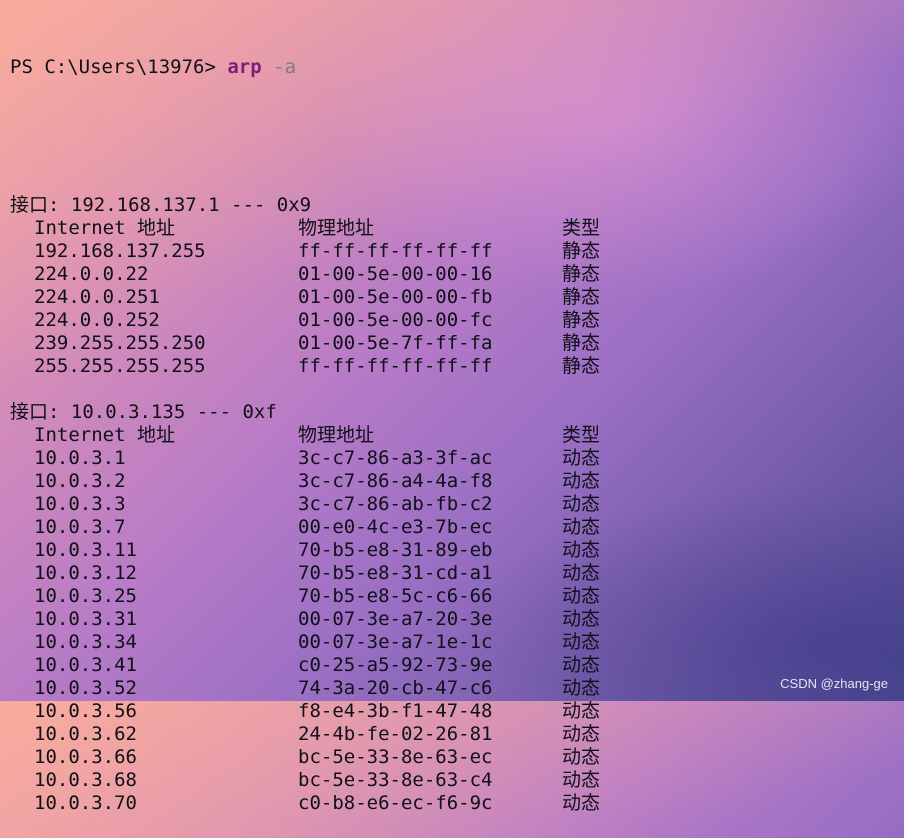 The image size is (904, 838). What do you see at coordinates (120, 251) in the screenshot?
I see `internet-address-cell: 192.168.137.255` at bounding box center [120, 251].